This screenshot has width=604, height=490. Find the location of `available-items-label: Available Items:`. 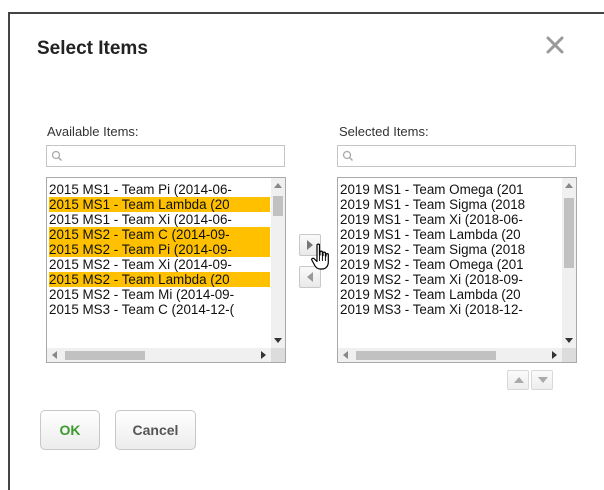

available-items-label: Available Items: is located at coordinates (93, 131).